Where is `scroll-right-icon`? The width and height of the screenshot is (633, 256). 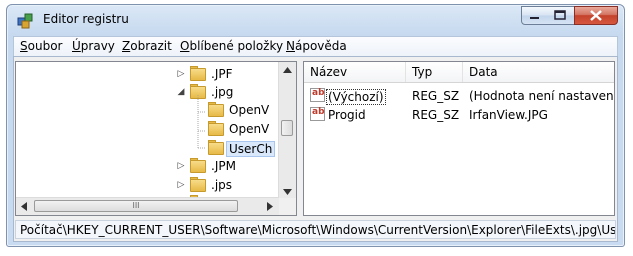
scroll-right-icon is located at coordinates (270, 206).